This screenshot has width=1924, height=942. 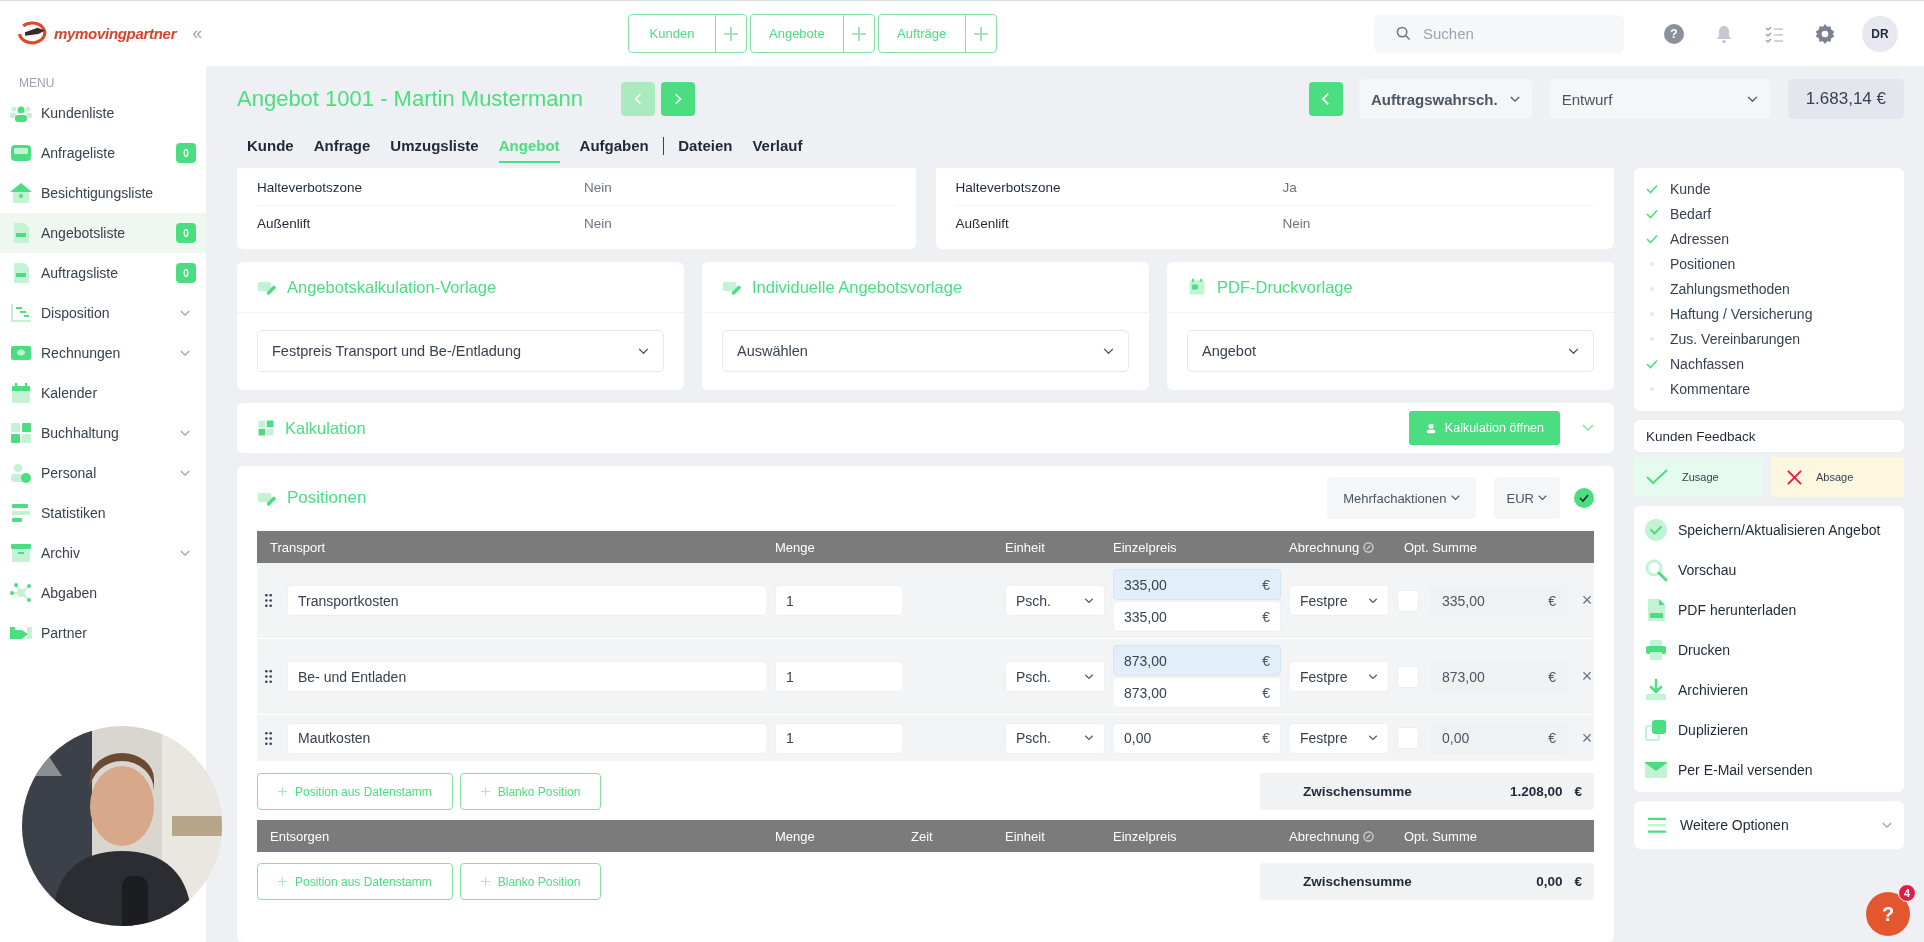 I want to click on more-options-item: Weitere Optionen, so click(x=1769, y=825).